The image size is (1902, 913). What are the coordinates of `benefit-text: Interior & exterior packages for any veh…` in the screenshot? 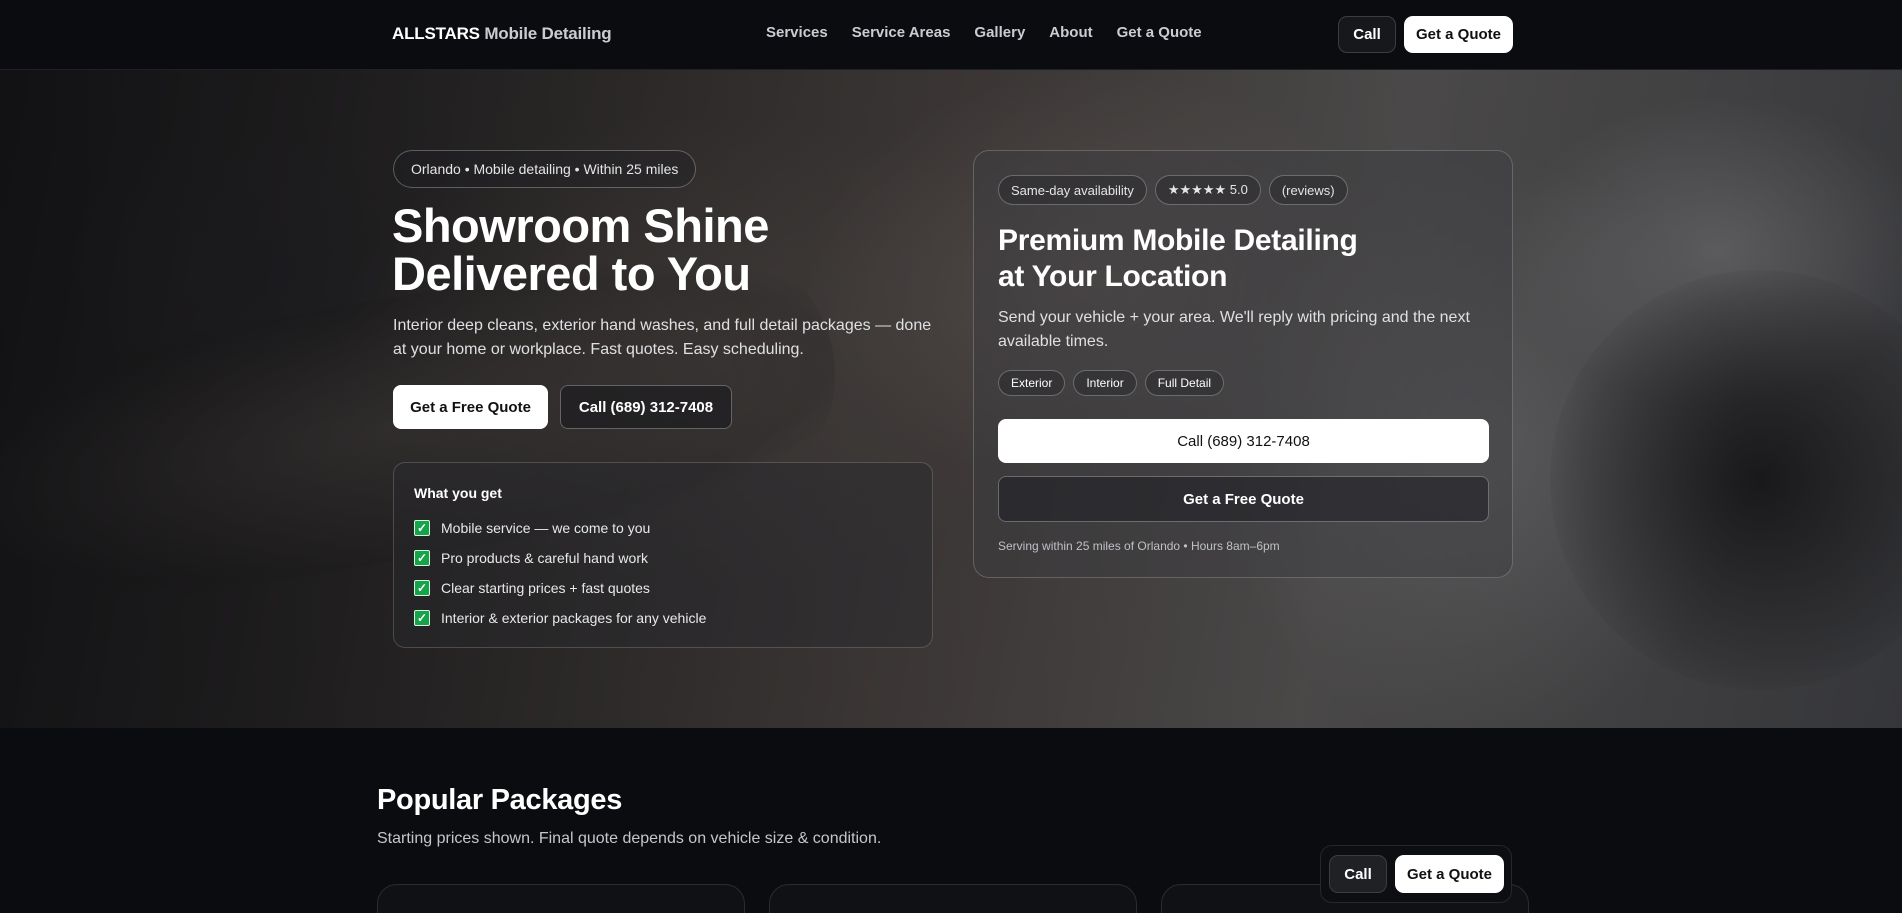 It's located at (574, 618).